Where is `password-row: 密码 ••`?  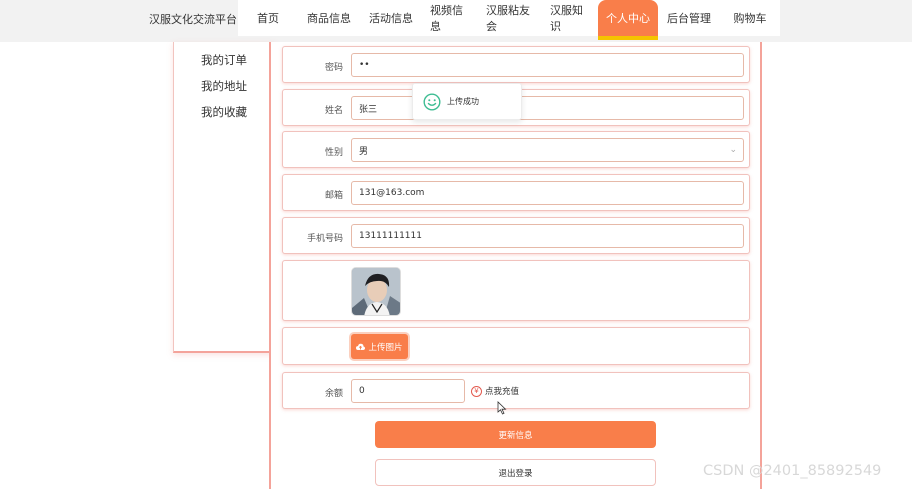
password-row: 密码 •• is located at coordinates (516, 64).